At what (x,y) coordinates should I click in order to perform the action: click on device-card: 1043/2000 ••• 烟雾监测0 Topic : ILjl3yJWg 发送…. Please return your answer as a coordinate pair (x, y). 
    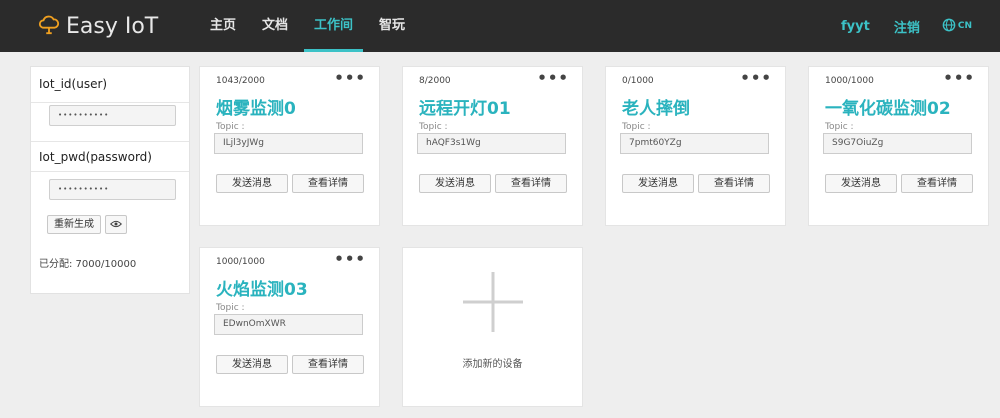
    Looking at the image, I should click on (289, 146).